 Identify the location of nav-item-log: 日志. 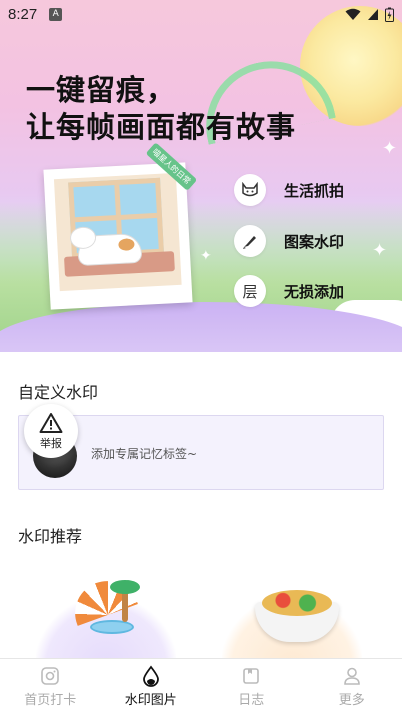
(251, 686).